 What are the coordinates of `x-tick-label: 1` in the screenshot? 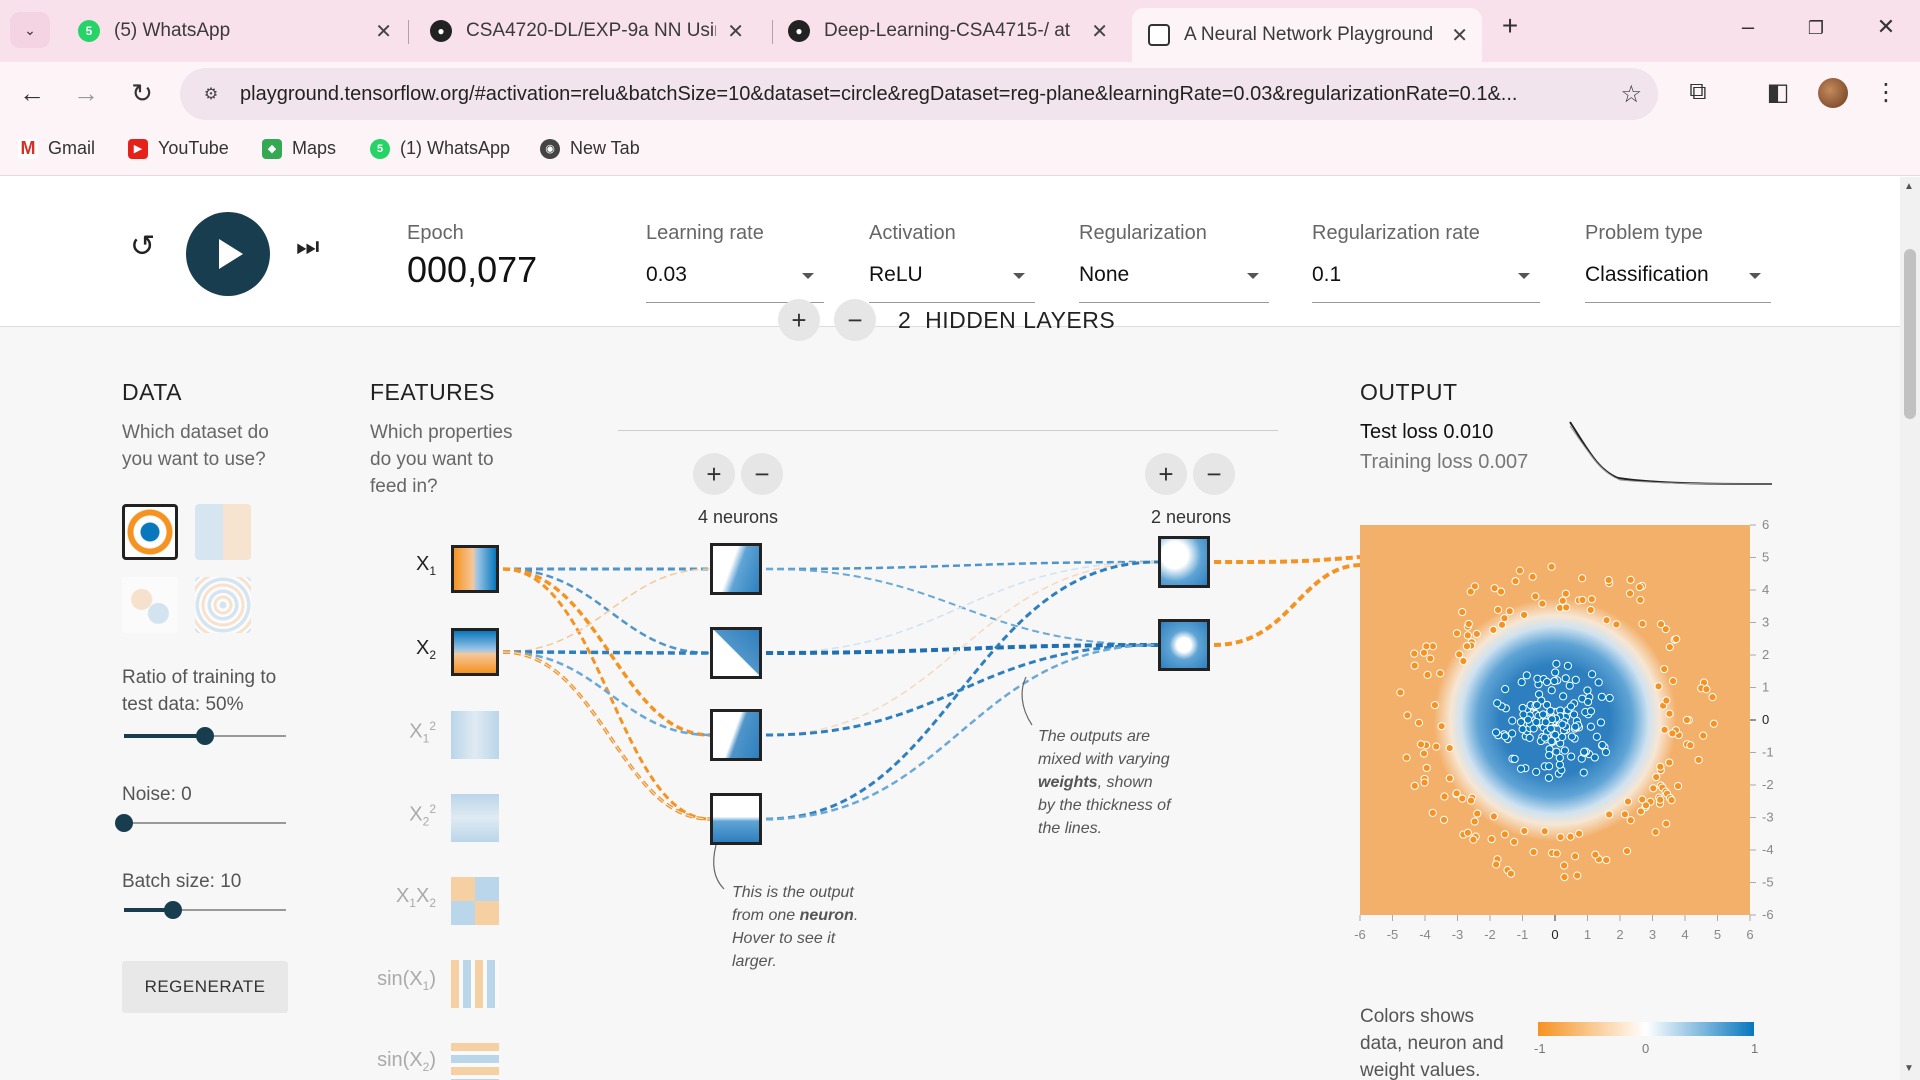 It's located at (1587, 934).